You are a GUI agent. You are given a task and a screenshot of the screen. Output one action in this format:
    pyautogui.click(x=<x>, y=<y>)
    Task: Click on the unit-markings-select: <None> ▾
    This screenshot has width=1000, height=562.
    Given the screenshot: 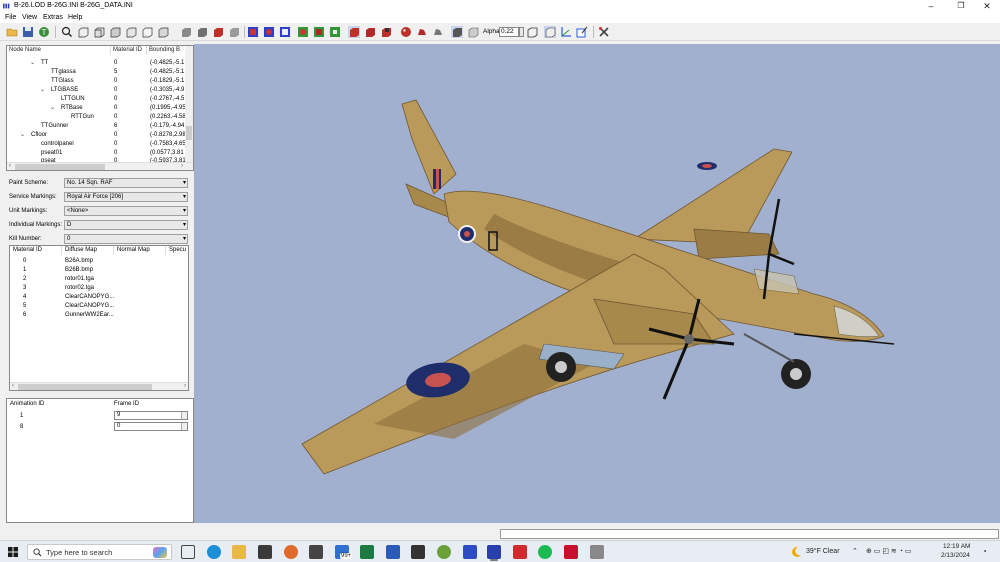 What is the action you would take?
    pyautogui.click(x=126, y=211)
    